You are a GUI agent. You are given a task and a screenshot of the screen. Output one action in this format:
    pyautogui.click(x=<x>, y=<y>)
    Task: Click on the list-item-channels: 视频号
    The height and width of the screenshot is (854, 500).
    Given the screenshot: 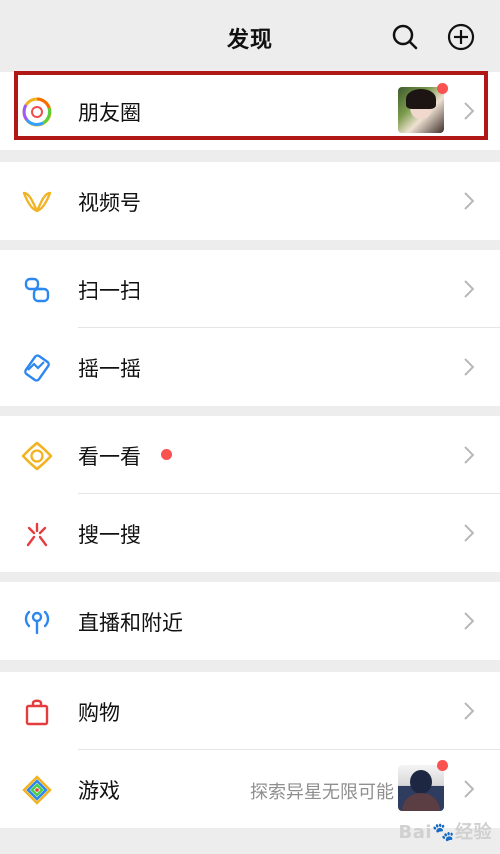 What is the action you would take?
    pyautogui.click(x=250, y=201)
    